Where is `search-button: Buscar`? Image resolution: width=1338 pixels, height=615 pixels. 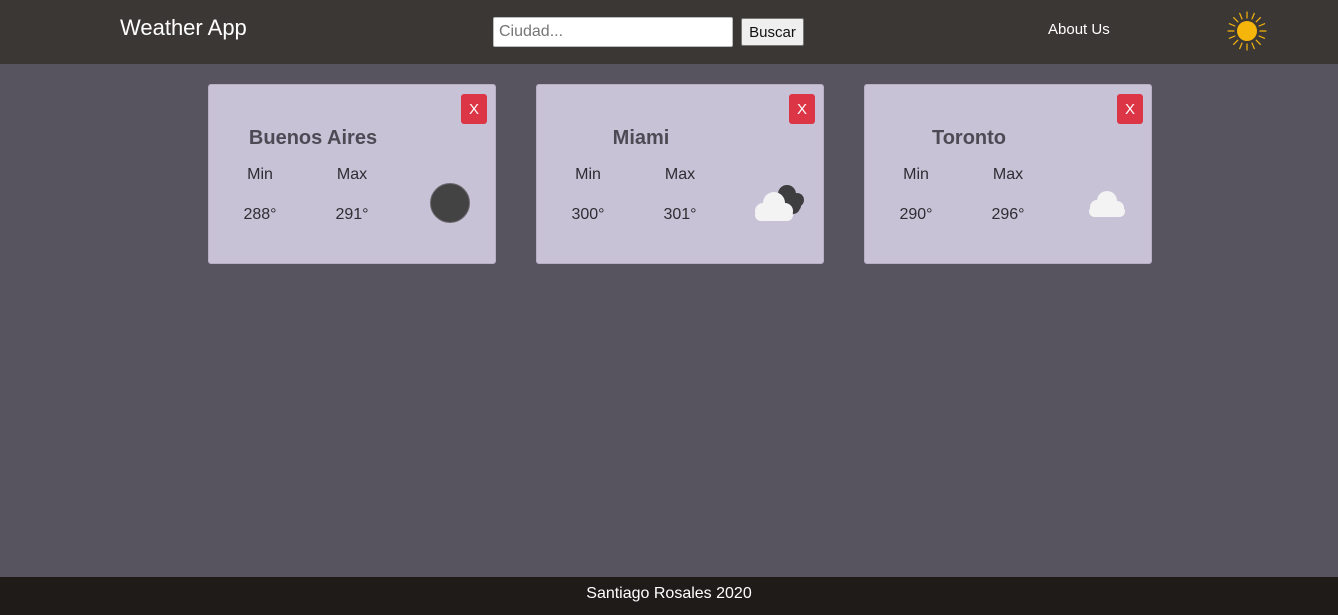 search-button: Buscar is located at coordinates (772, 32).